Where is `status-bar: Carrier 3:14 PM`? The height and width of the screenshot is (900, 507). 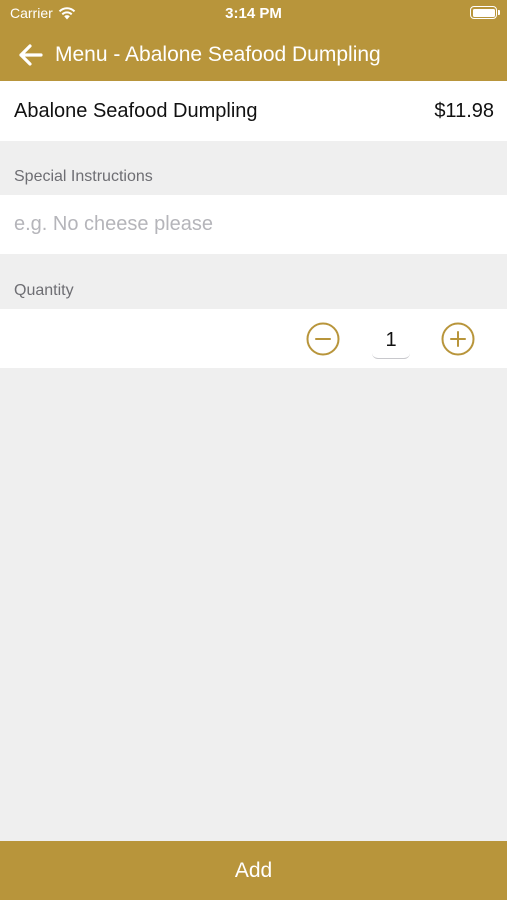 status-bar: Carrier 3:14 PM is located at coordinates (253, 14).